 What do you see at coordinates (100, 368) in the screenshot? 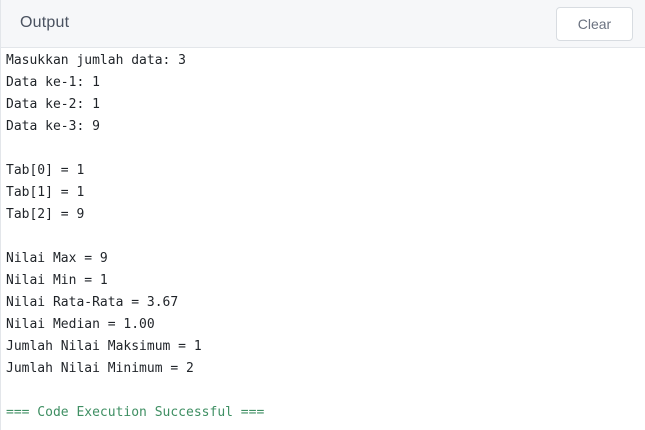
I see `console-line: Jumlah Nilai Minimum = 2` at bounding box center [100, 368].